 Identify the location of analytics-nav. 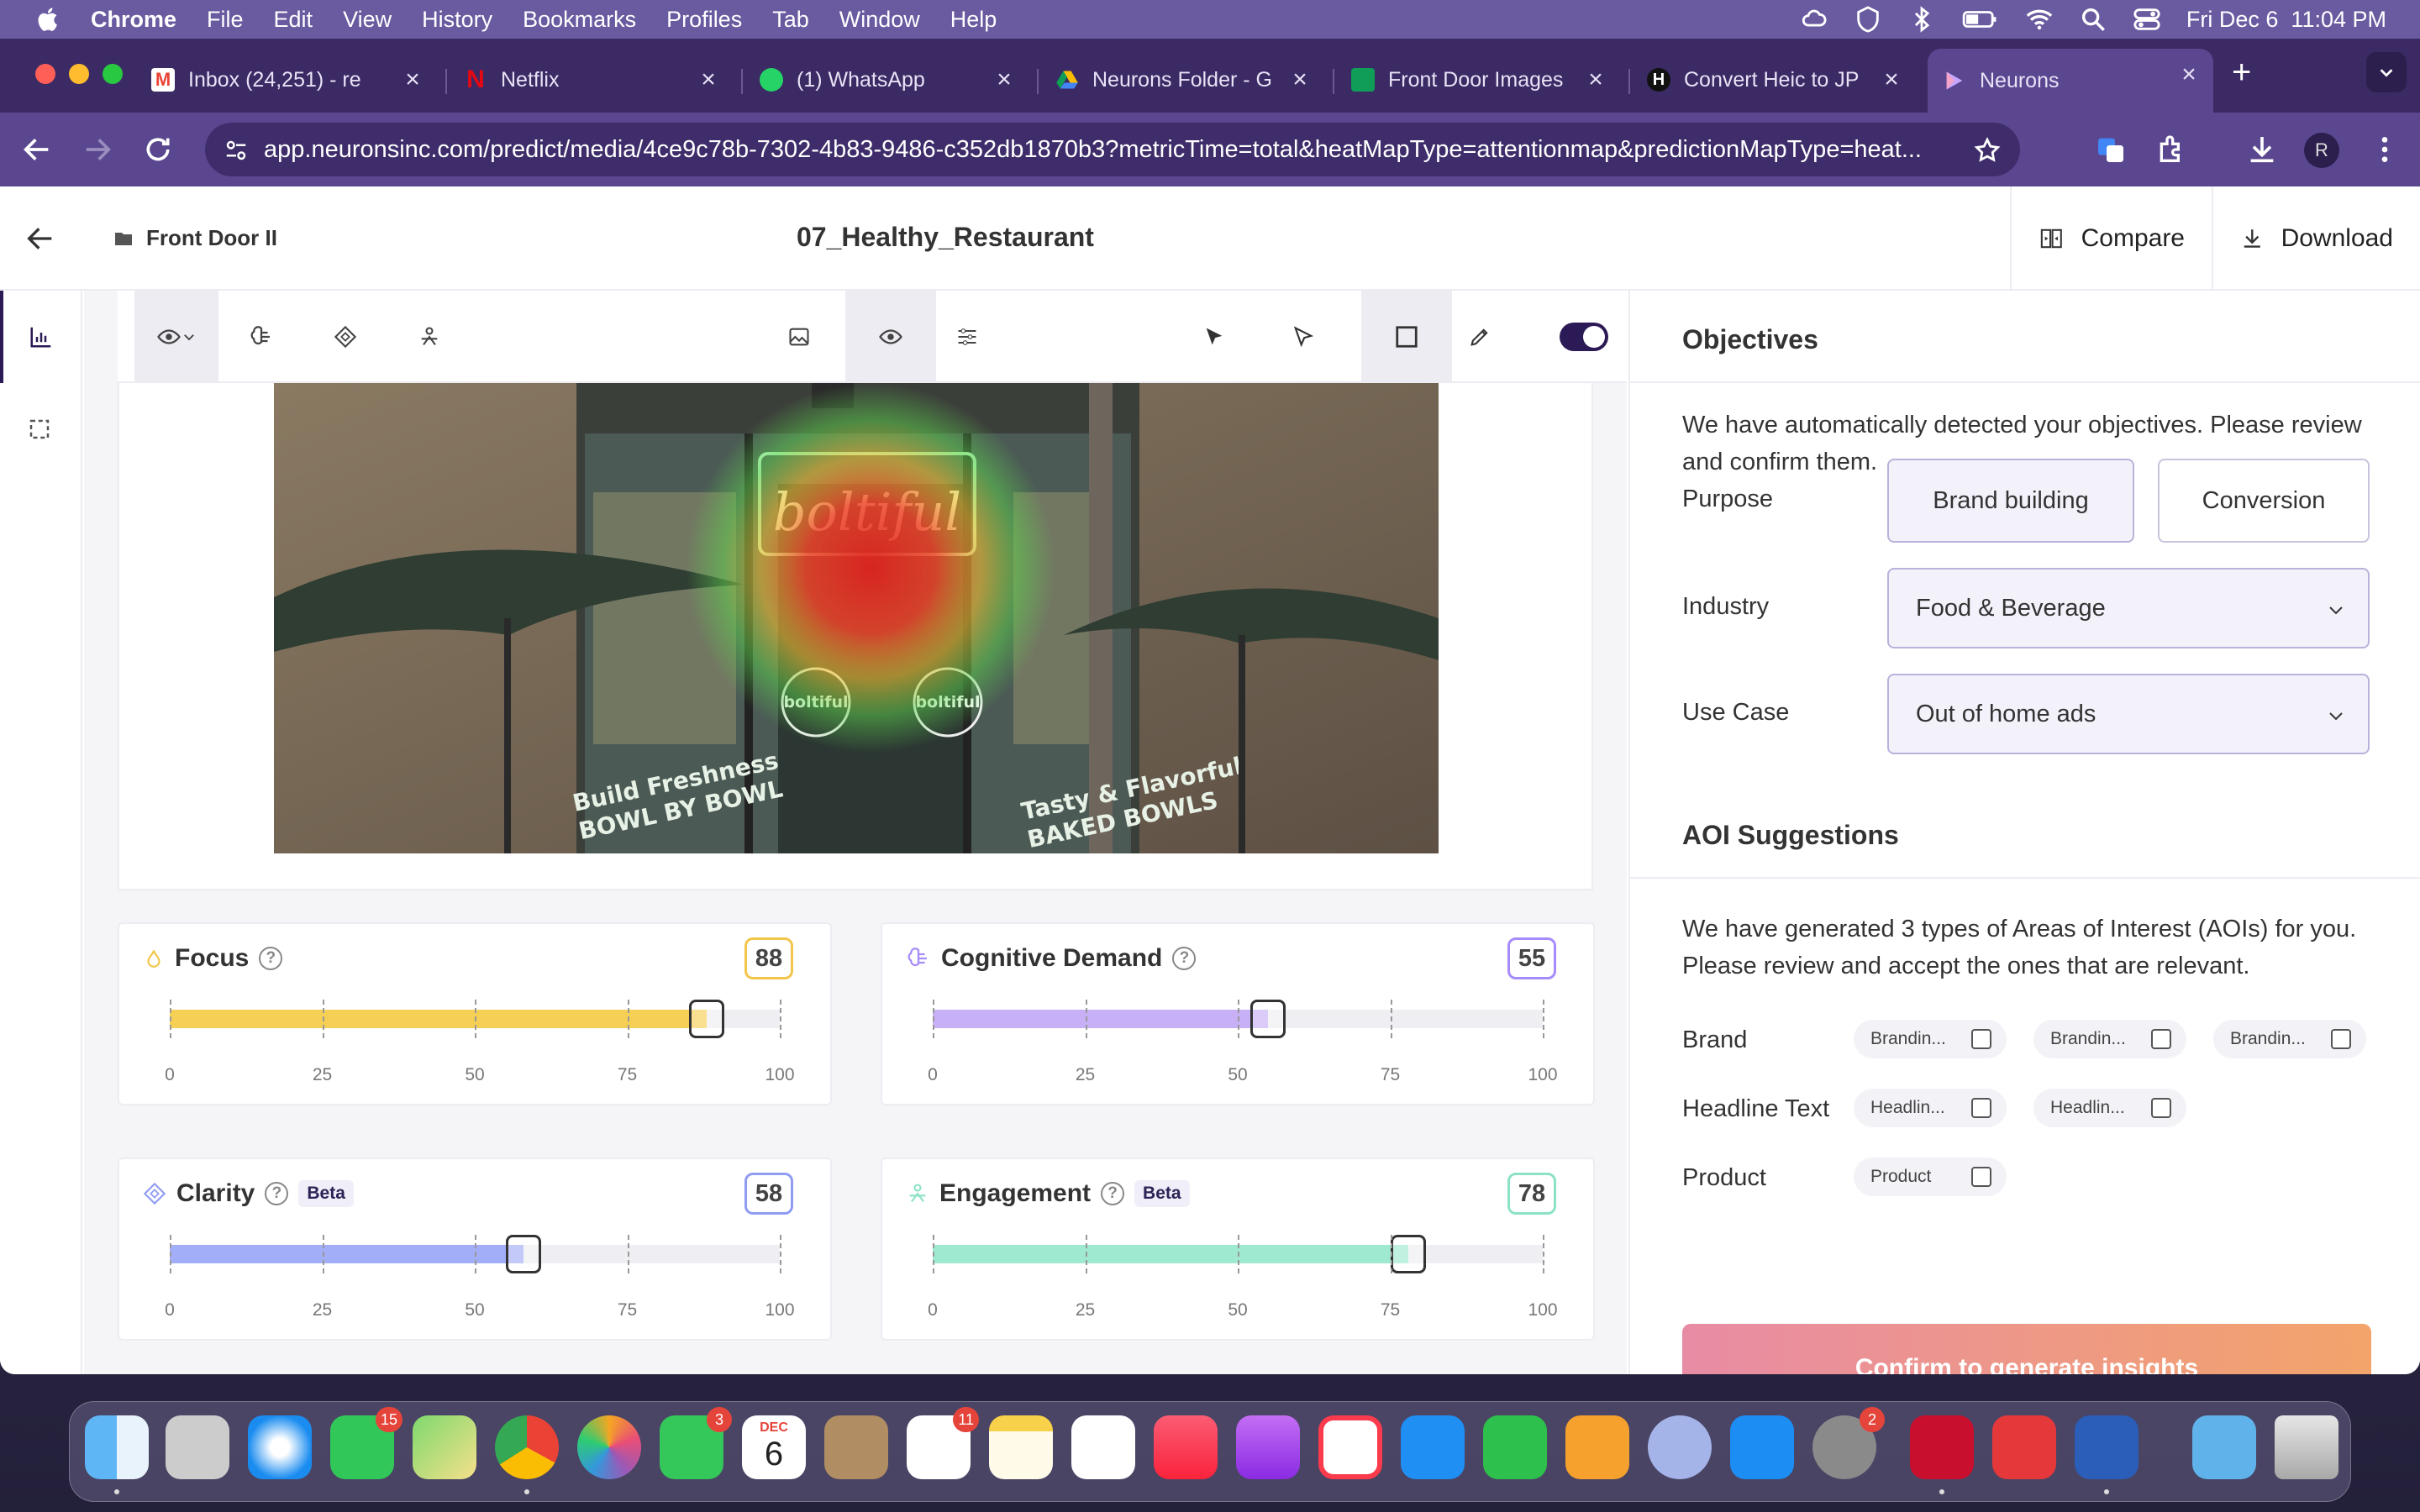
(41, 337).